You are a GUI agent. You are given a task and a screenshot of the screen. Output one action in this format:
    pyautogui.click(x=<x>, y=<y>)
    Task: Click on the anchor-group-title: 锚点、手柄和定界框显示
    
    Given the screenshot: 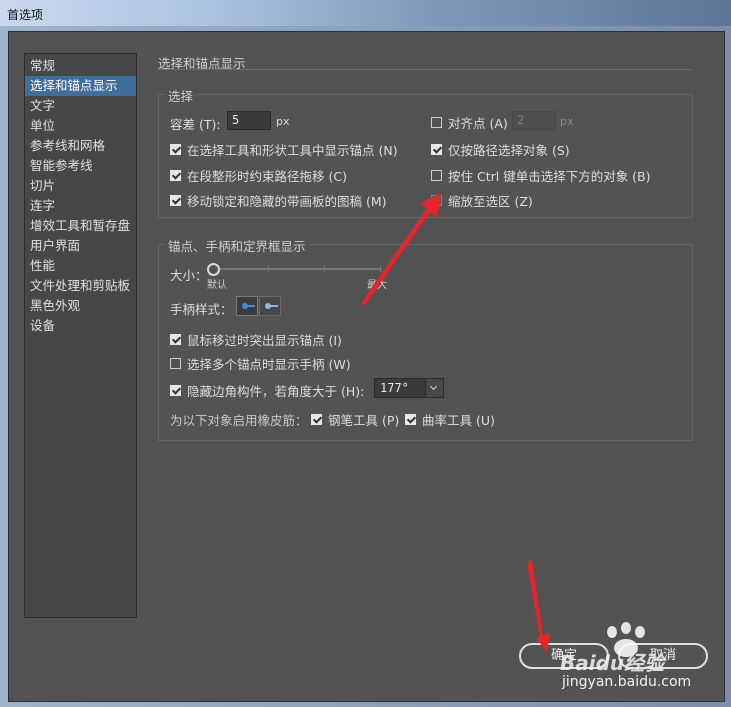 What is the action you would take?
    pyautogui.click(x=237, y=245)
    